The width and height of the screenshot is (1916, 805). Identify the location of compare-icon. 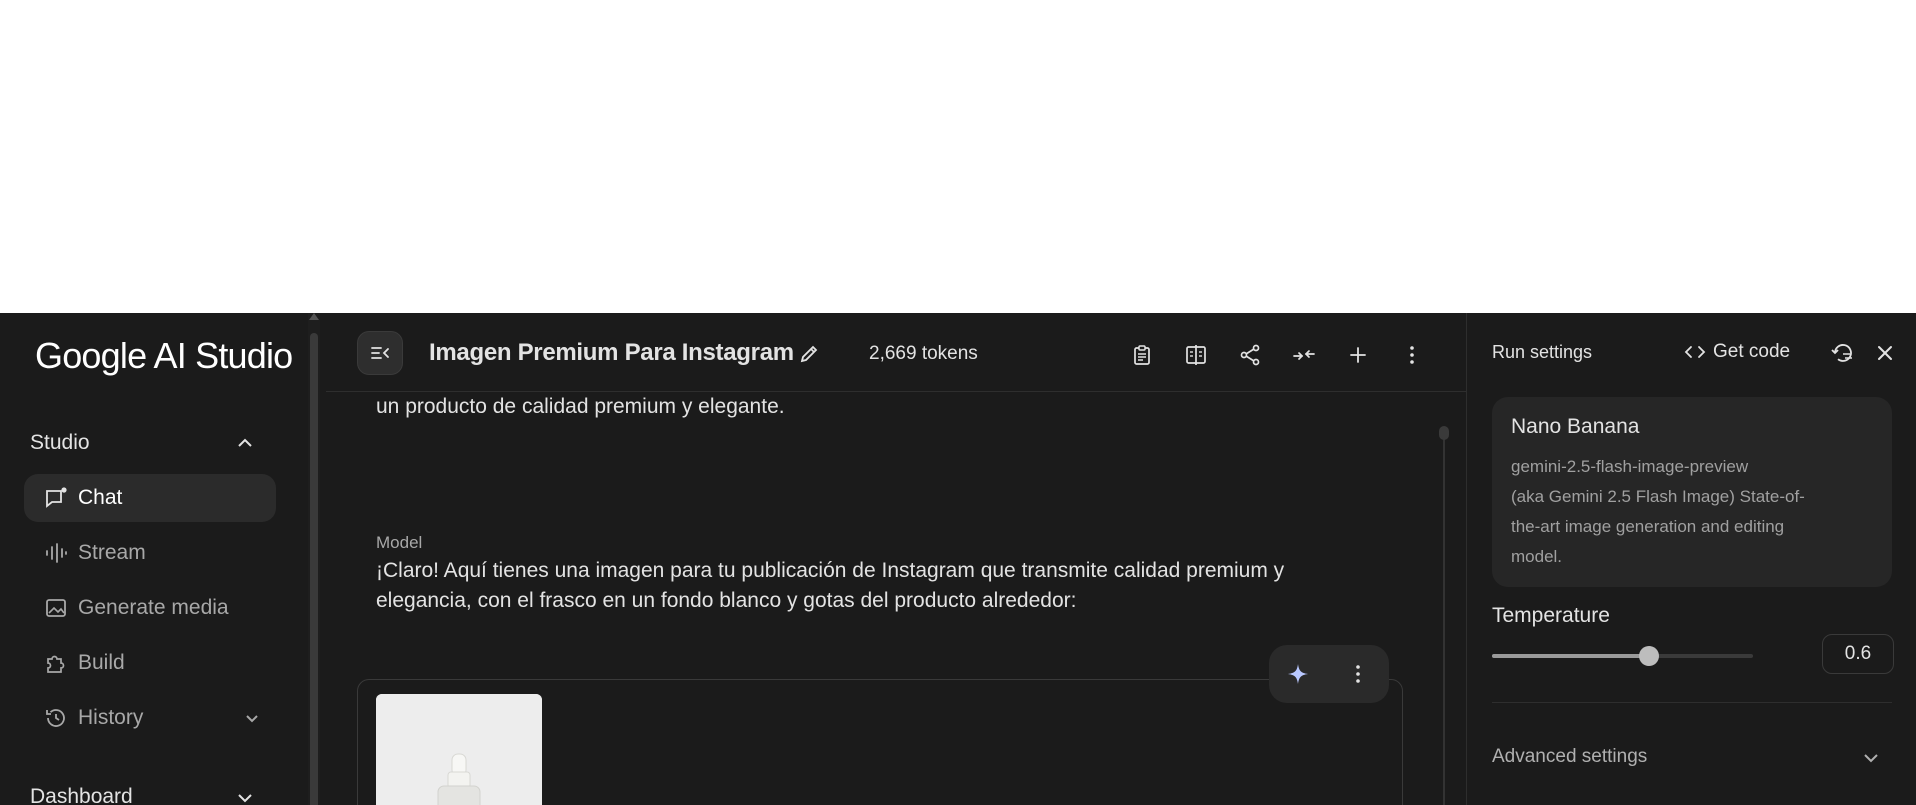
(1196, 355).